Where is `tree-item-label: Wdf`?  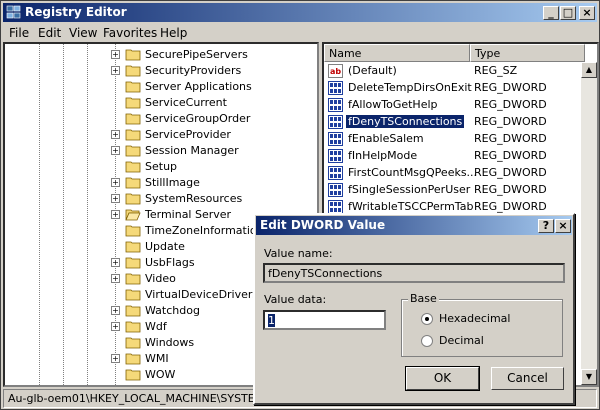 tree-item-label: Wdf is located at coordinates (156, 326).